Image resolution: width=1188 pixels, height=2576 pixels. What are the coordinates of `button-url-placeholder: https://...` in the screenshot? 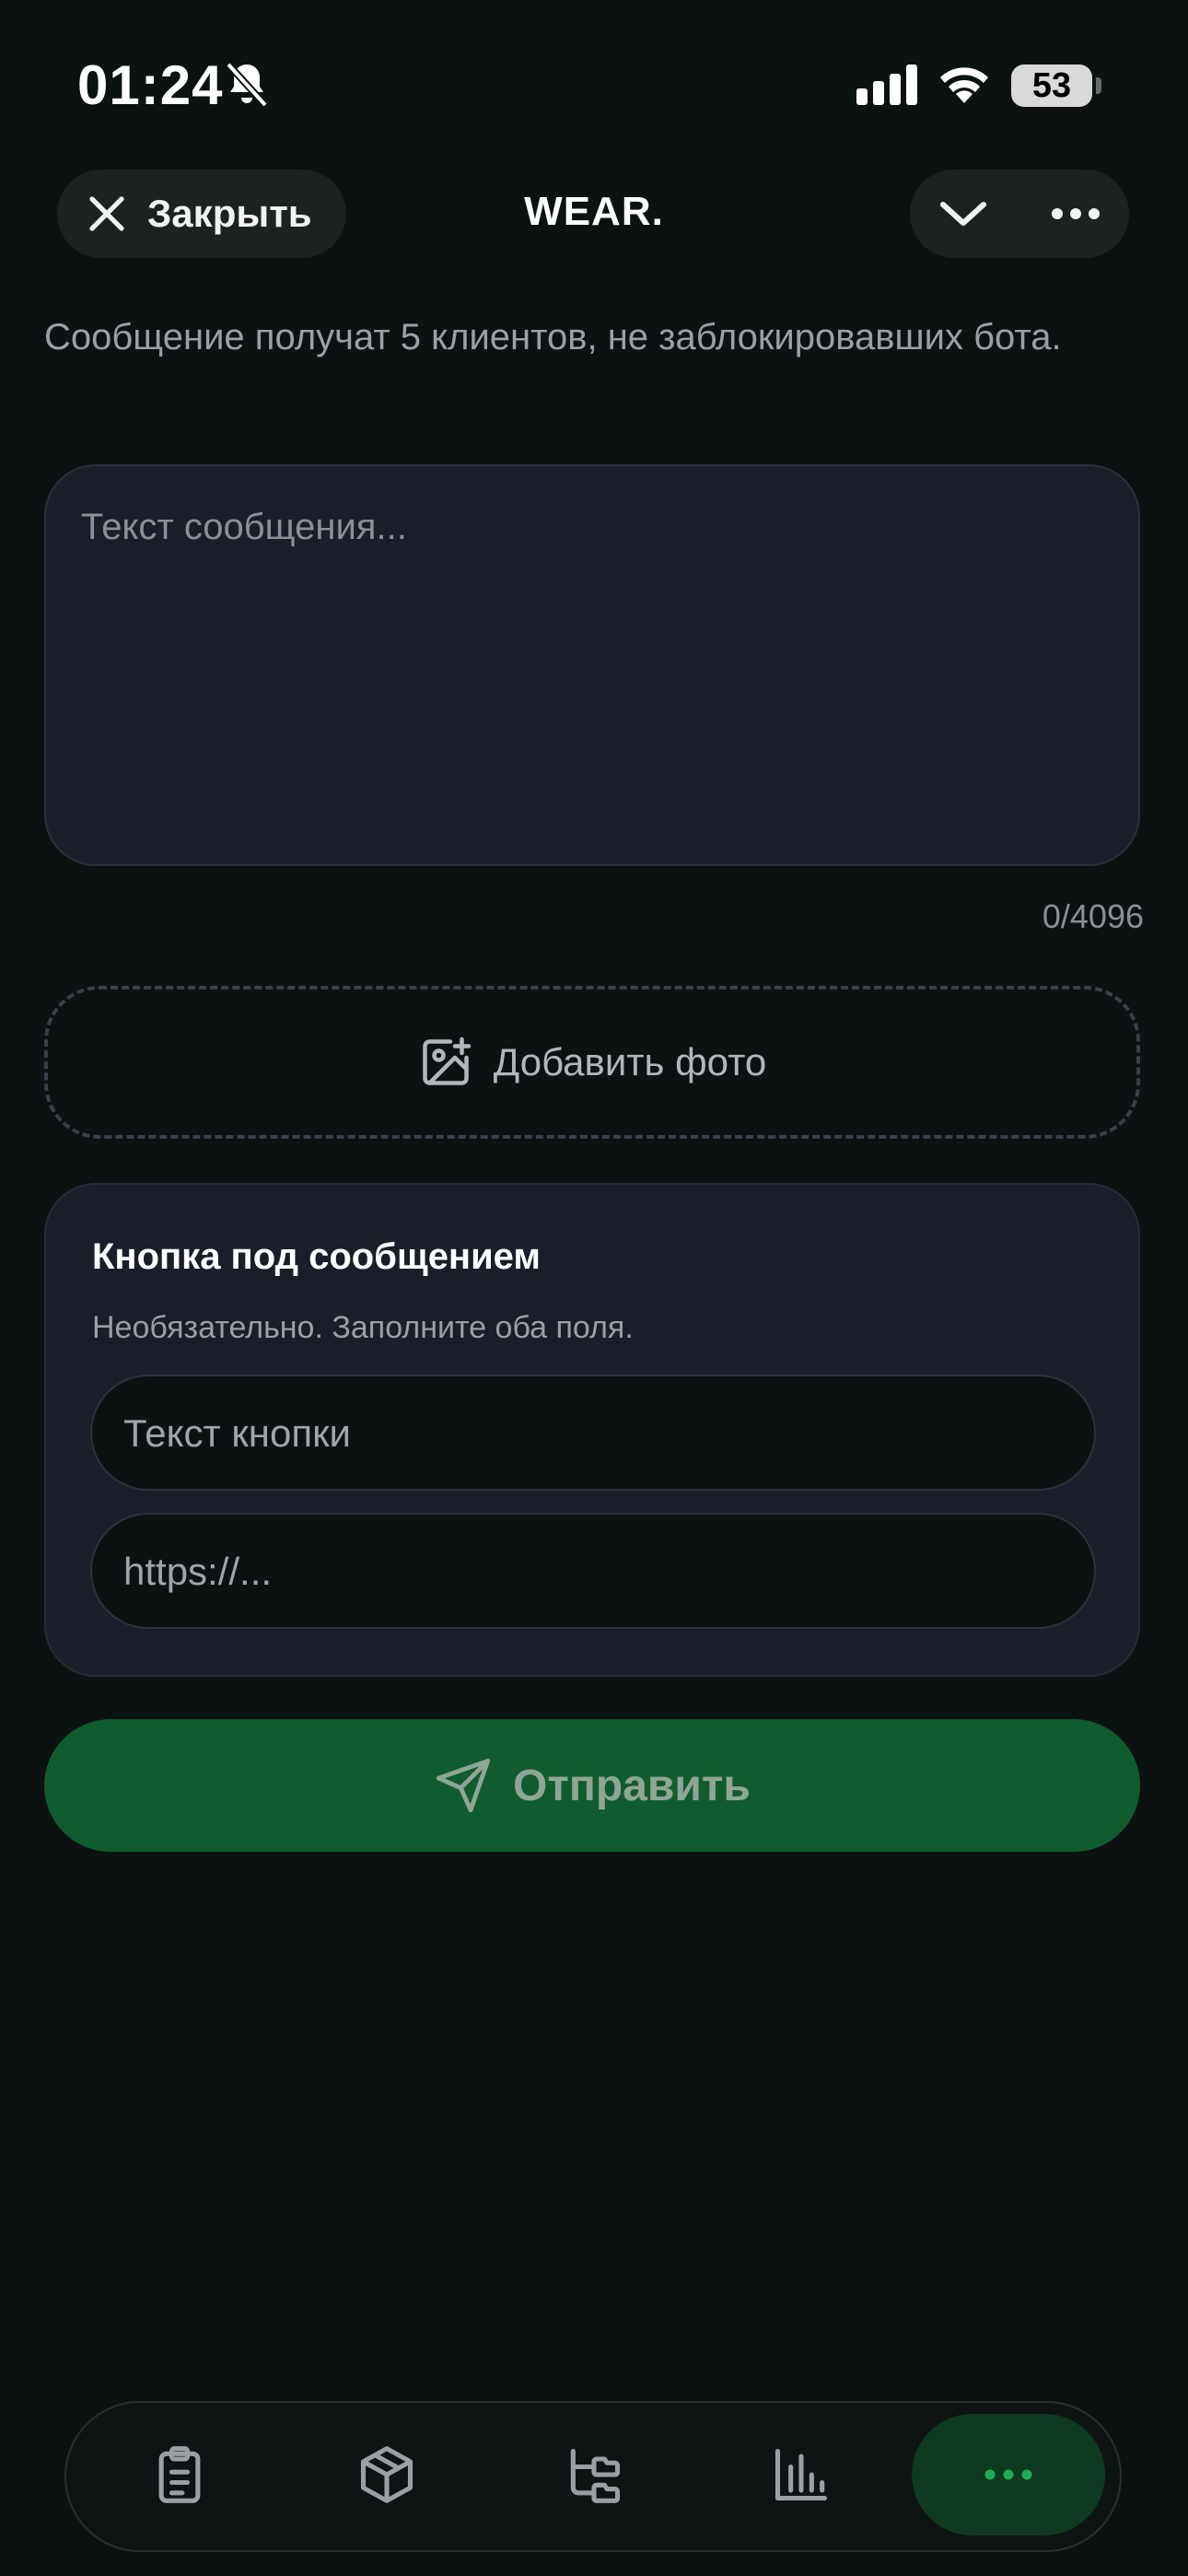 It's located at (198, 1571).